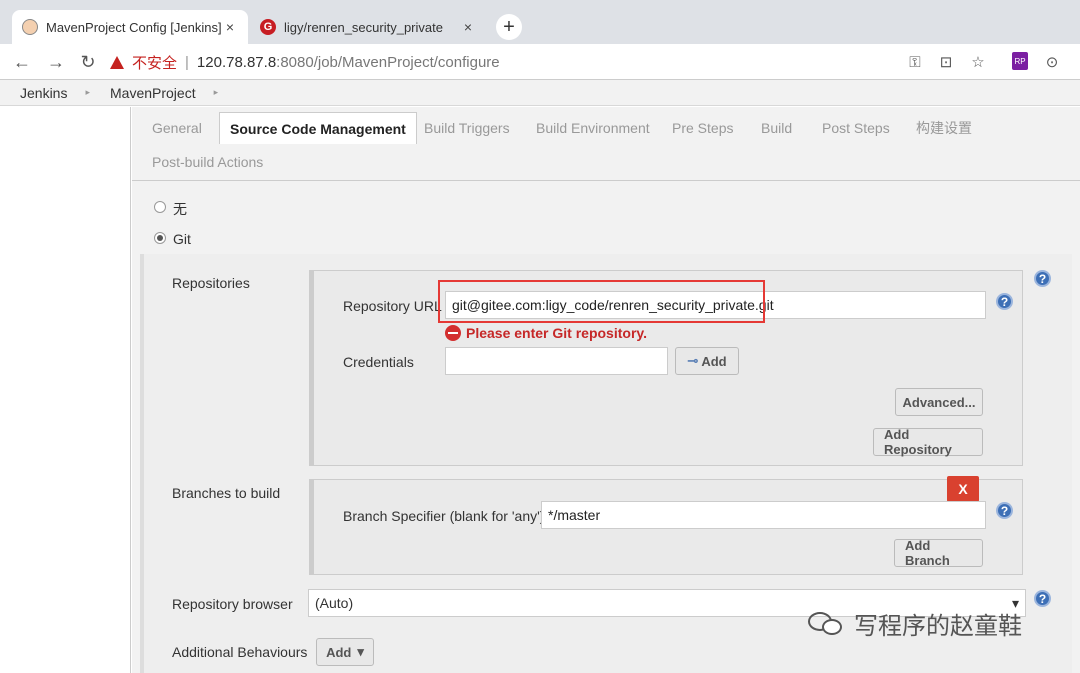 Image resolution: width=1080 pixels, height=673 pixels. I want to click on additional-behaviours-label: Additional Behaviours, so click(240, 652).